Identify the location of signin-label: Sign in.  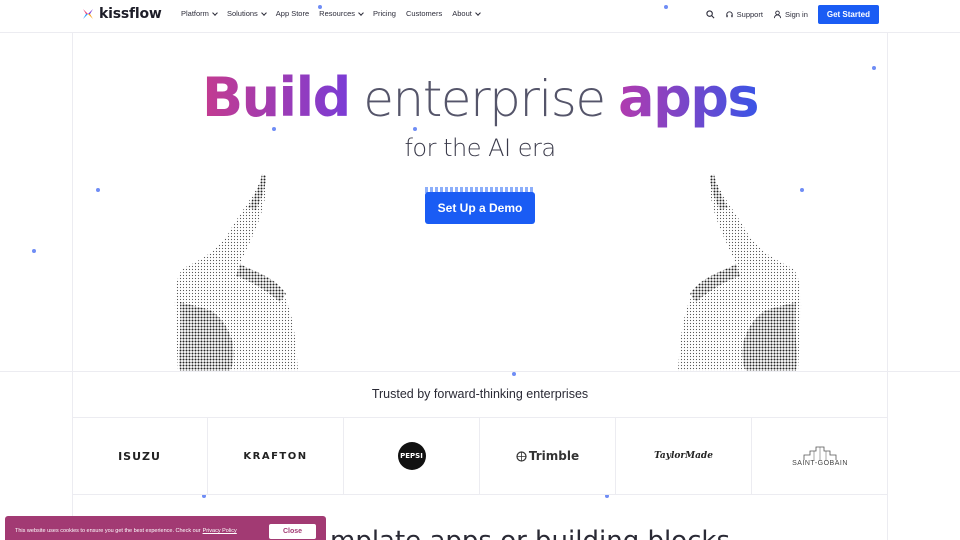
(796, 14).